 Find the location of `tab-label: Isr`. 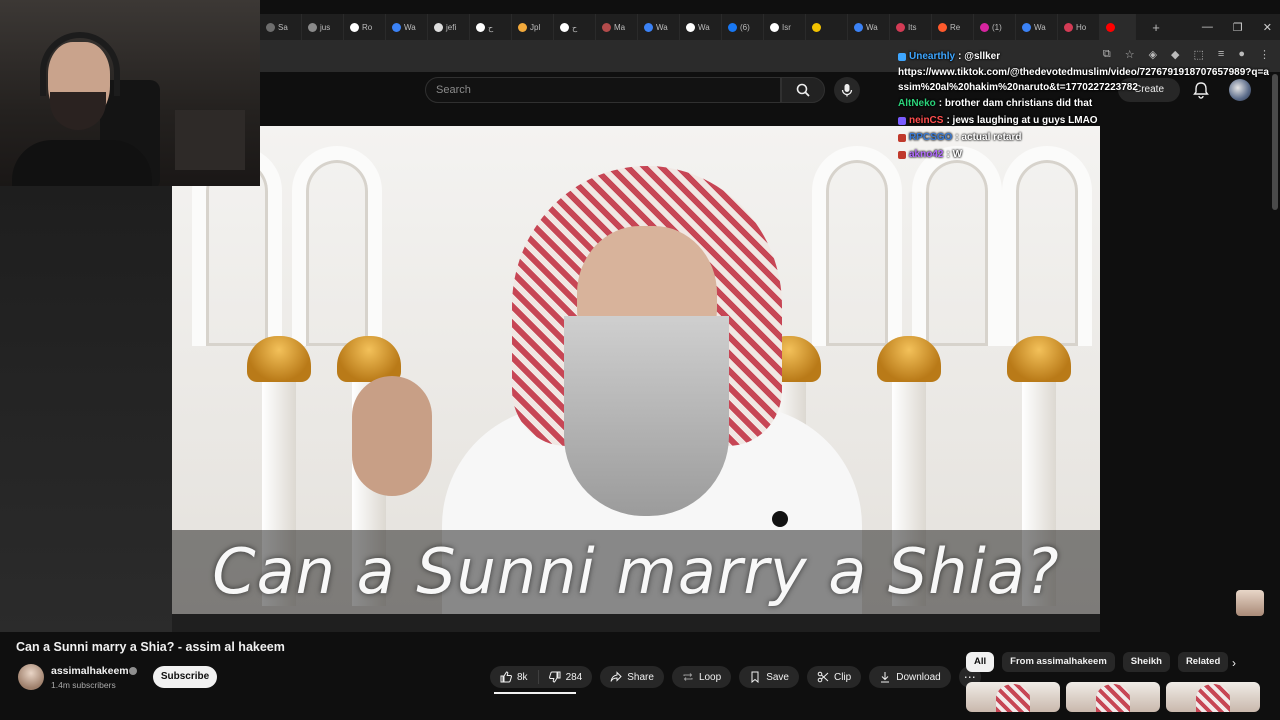

tab-label: Isr is located at coordinates (786, 27).